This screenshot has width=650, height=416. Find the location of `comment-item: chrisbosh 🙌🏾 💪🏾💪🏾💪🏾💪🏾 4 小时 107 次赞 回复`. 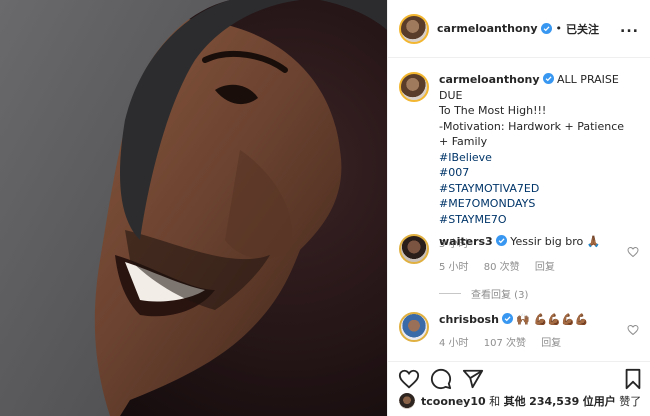

comment-item: chrisbosh 🙌🏾 💪🏾💪🏾💪🏾💪🏾 4 小时 107 次赞 回复 is located at coordinates (519, 336).